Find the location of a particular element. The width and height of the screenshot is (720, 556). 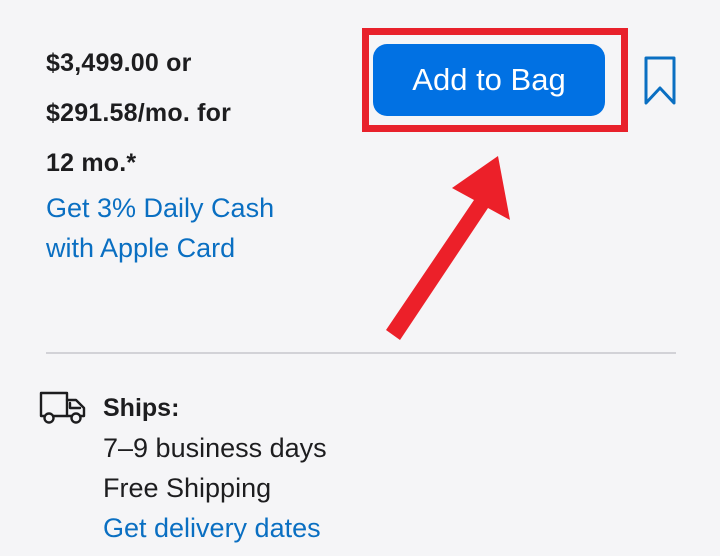

annotation-arrow-icon is located at coordinates (448, 248).